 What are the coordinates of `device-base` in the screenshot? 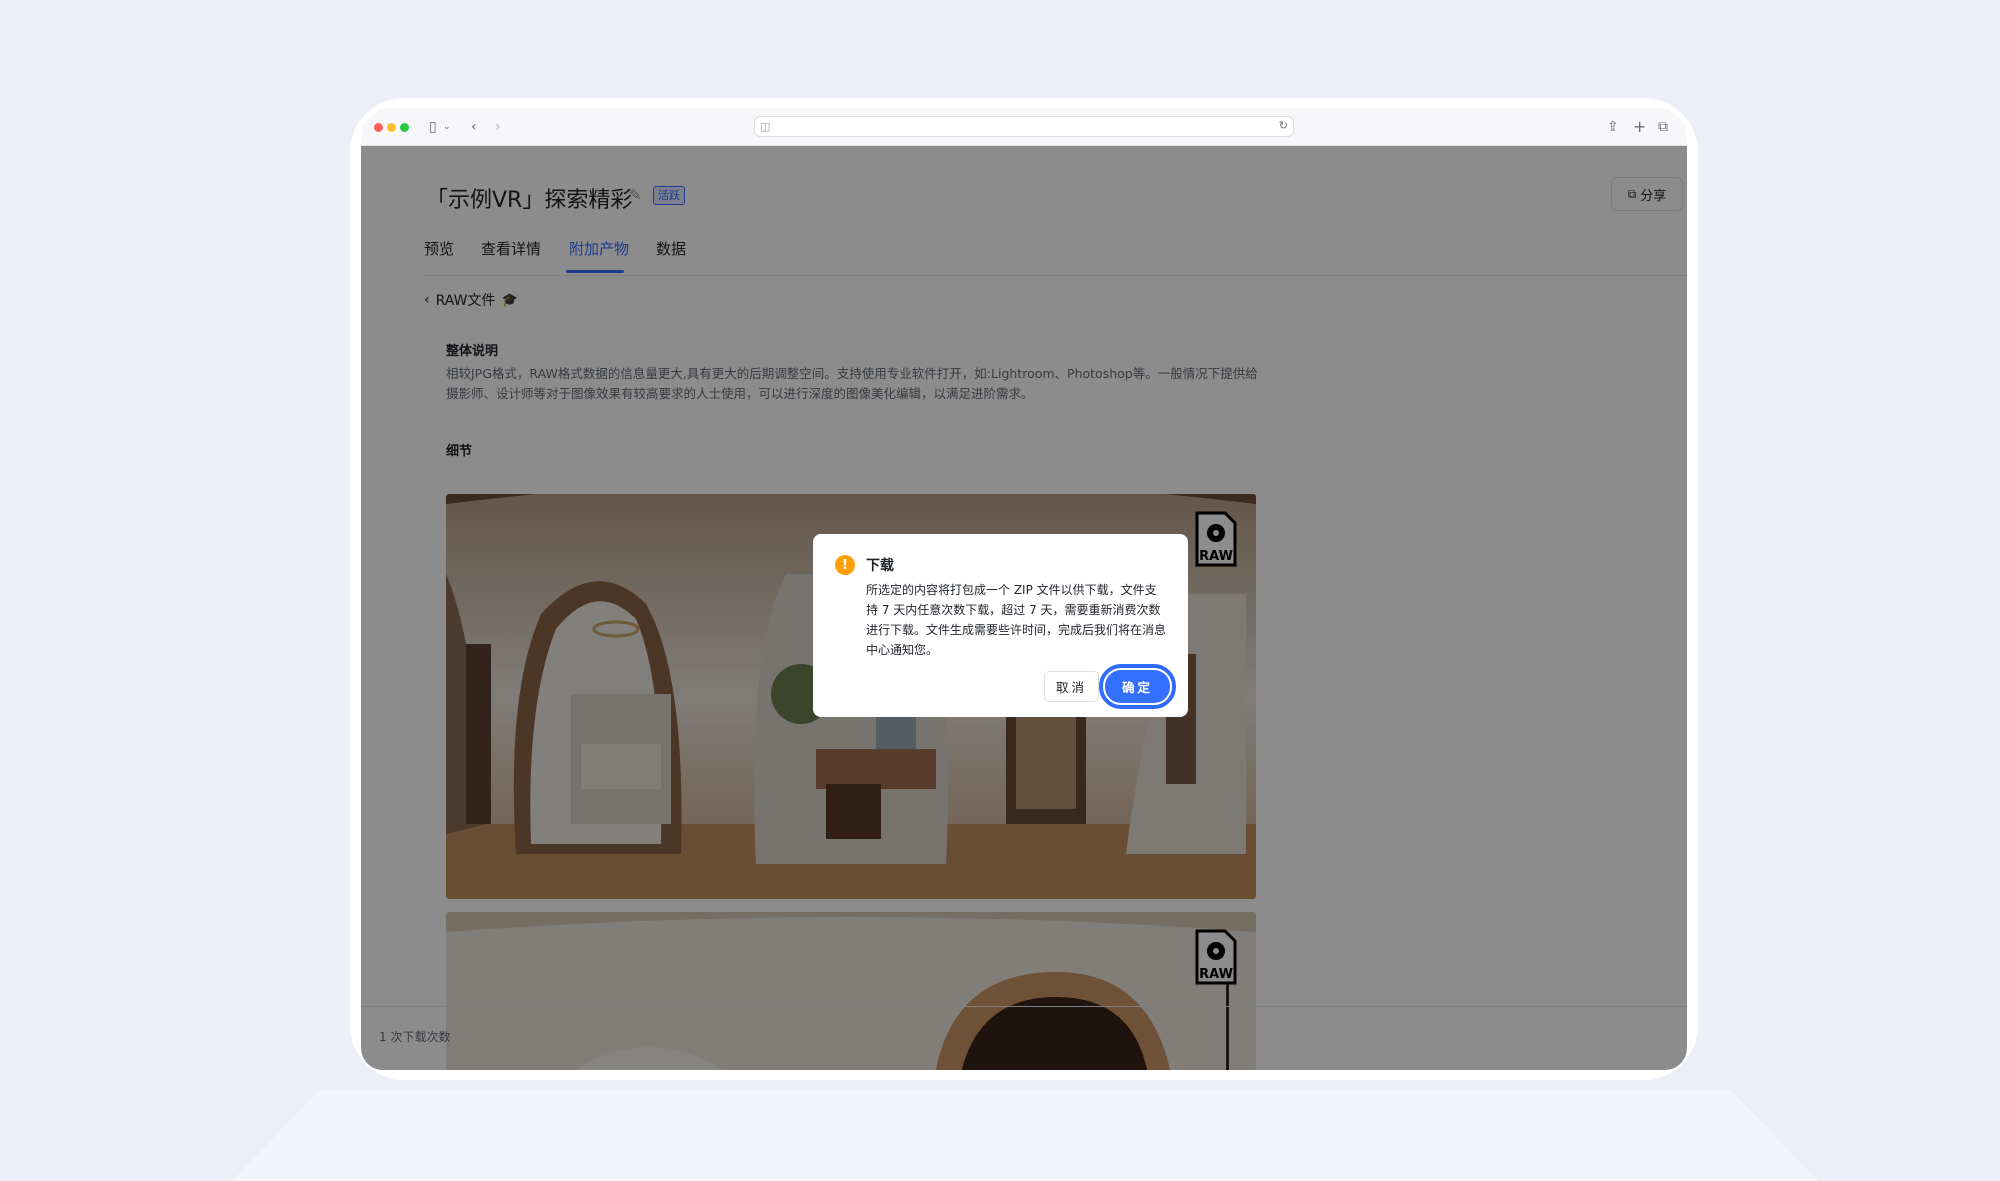 It's located at (1025, 1135).